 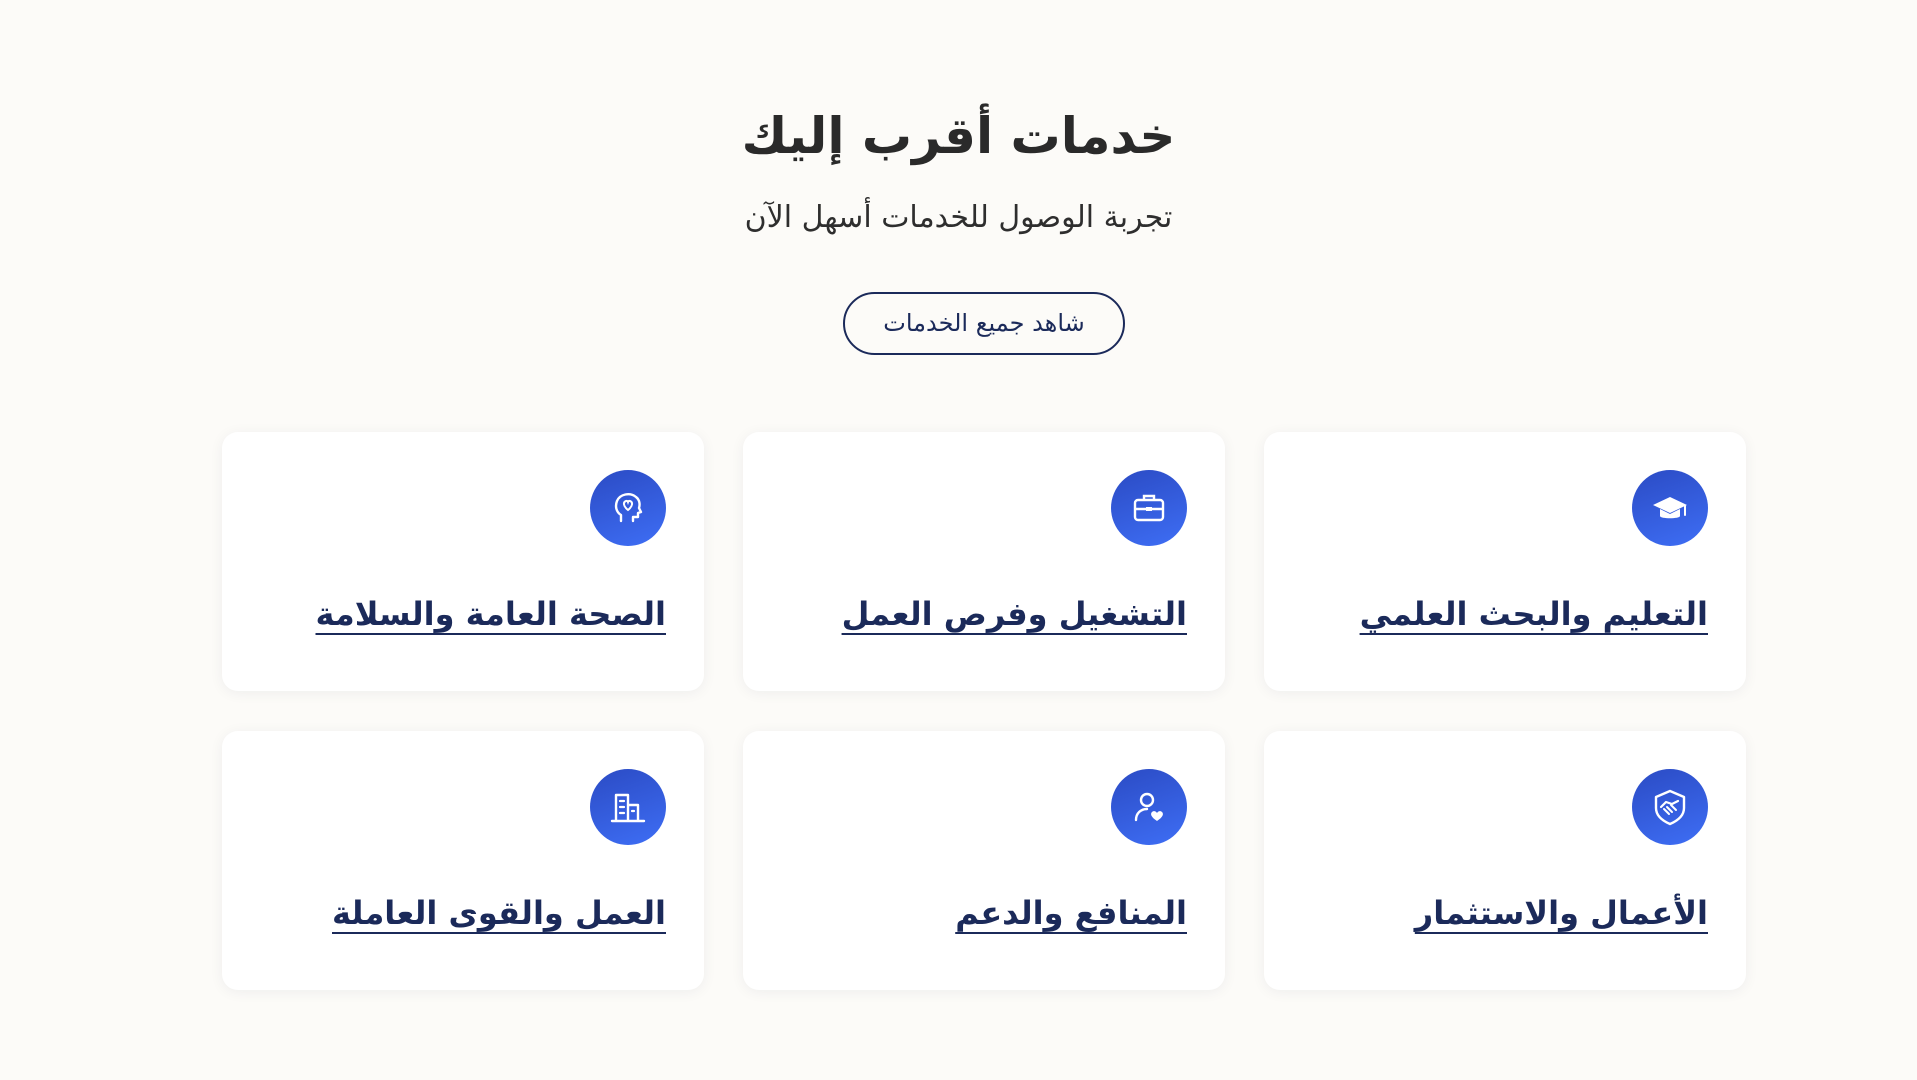 I want to click on service-card-employment: التشغيل وفرص العمل, so click(x=984, y=561).